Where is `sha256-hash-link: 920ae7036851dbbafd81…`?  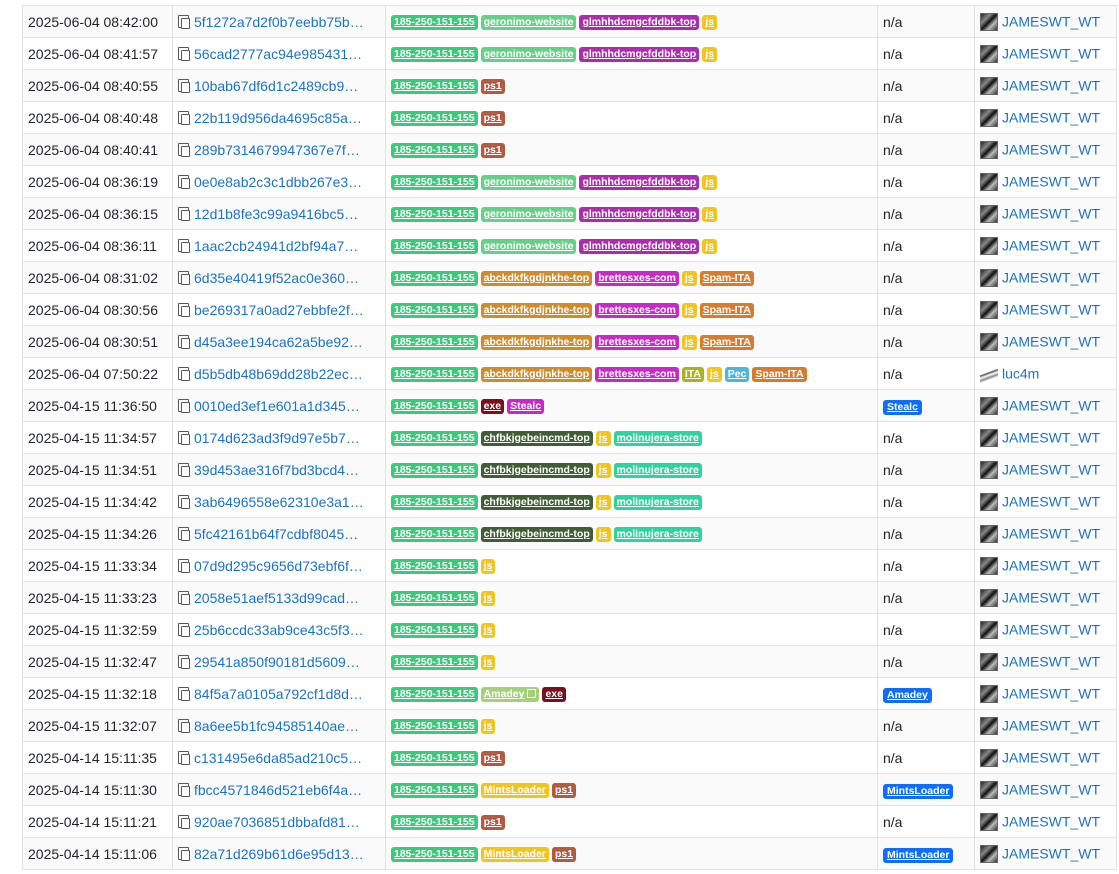
sha256-hash-link: 920ae7036851dbbafd81… is located at coordinates (277, 822).